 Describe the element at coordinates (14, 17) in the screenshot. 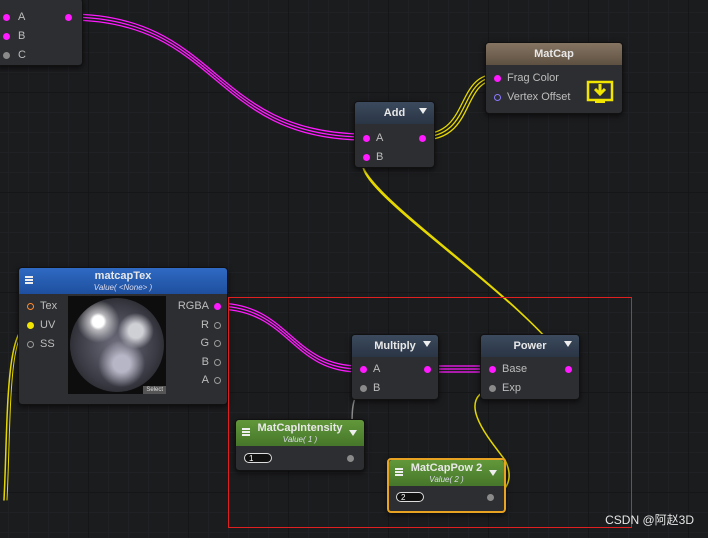

I see `port-a: A` at that location.